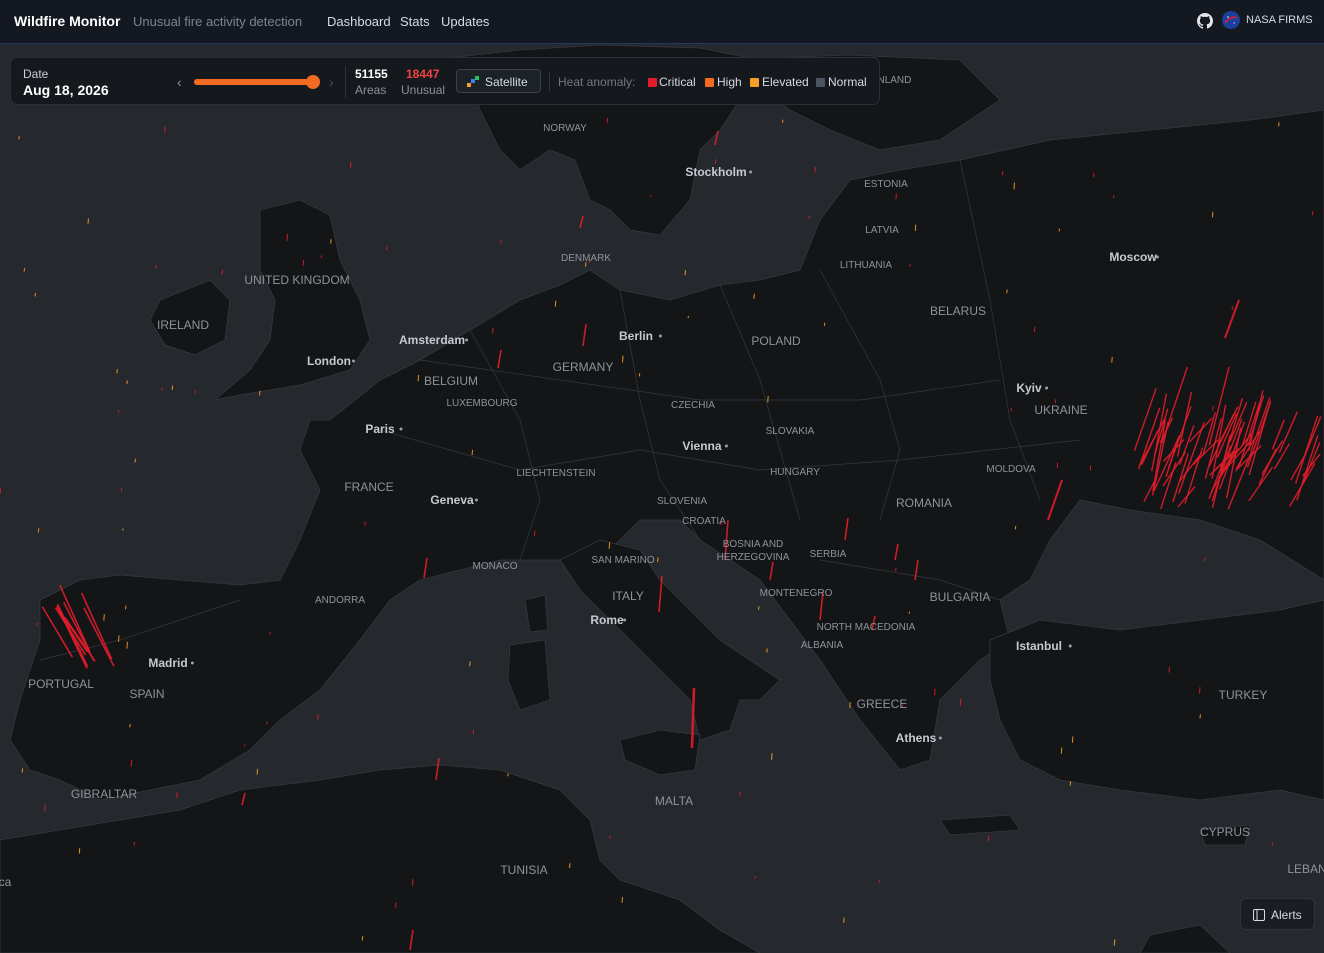 This screenshot has height=953, width=1324. What do you see at coordinates (415, 21) in the screenshot?
I see `nav-stats: Stats` at bounding box center [415, 21].